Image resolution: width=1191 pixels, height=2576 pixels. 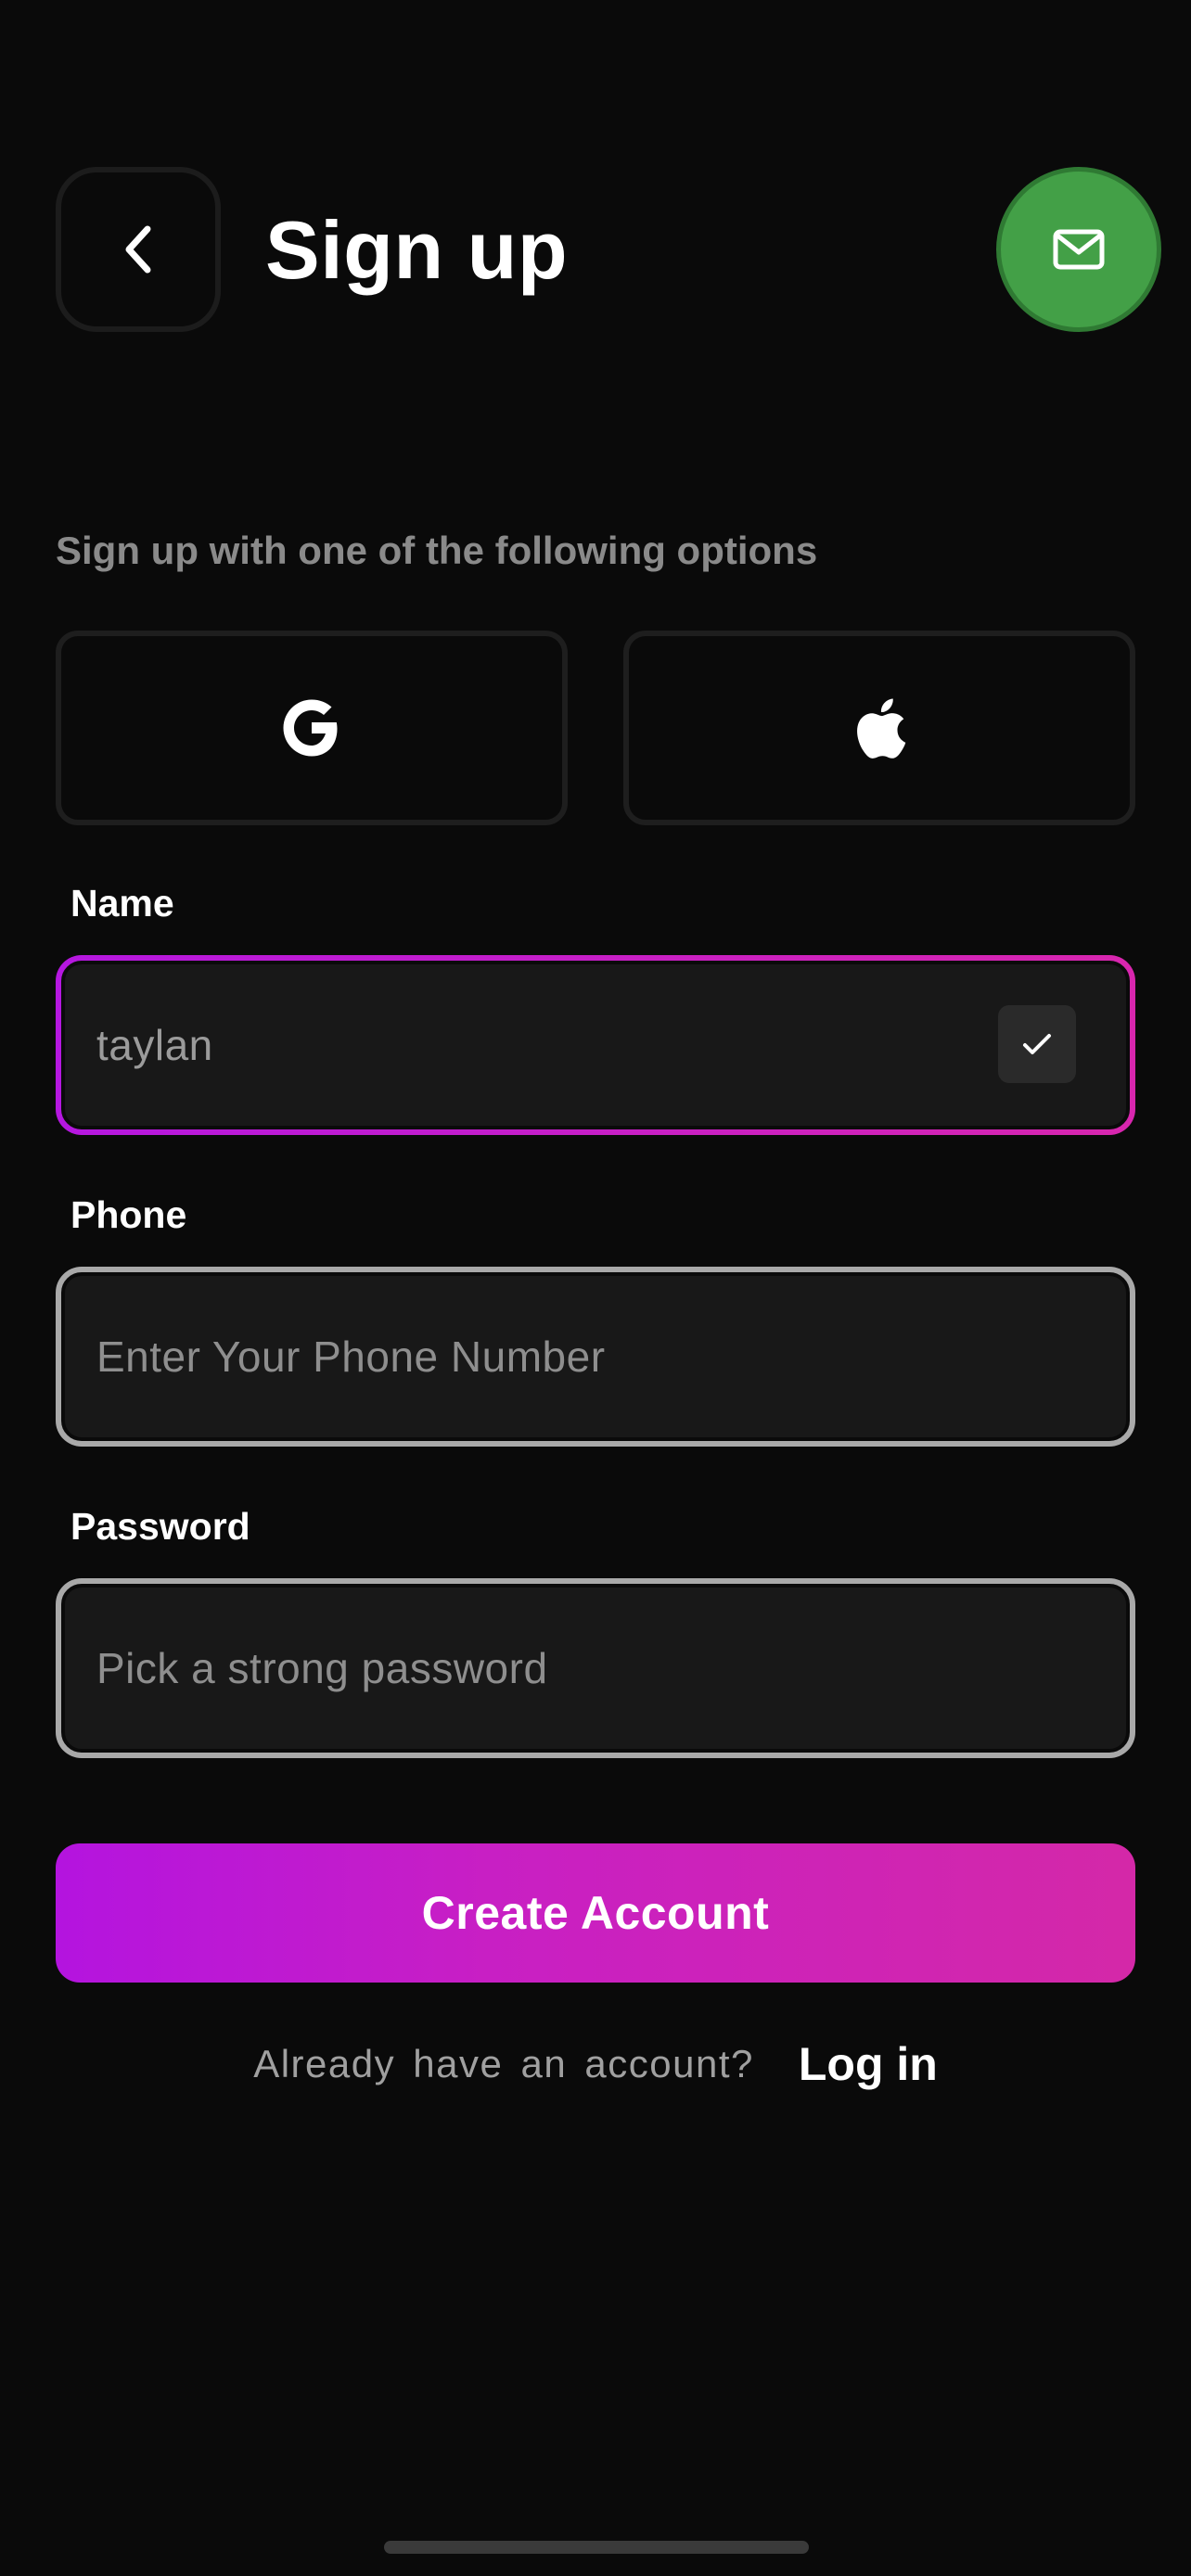 I want to click on back-button, so click(x=138, y=249).